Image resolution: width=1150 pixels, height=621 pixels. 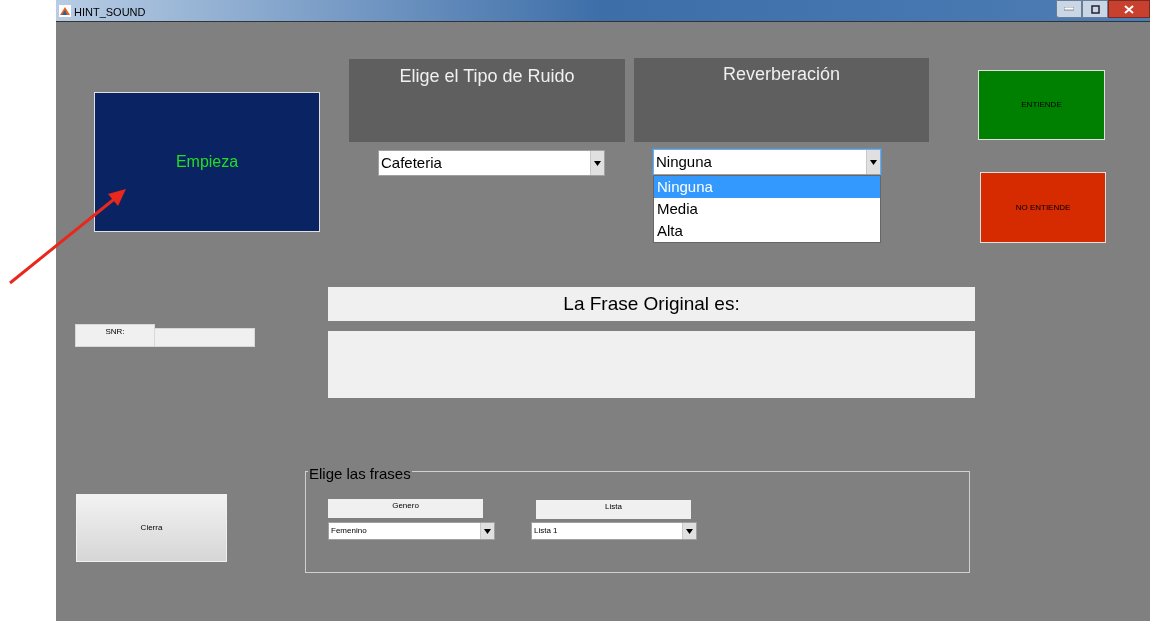 I want to click on close-icon, so click(x=1129, y=9).